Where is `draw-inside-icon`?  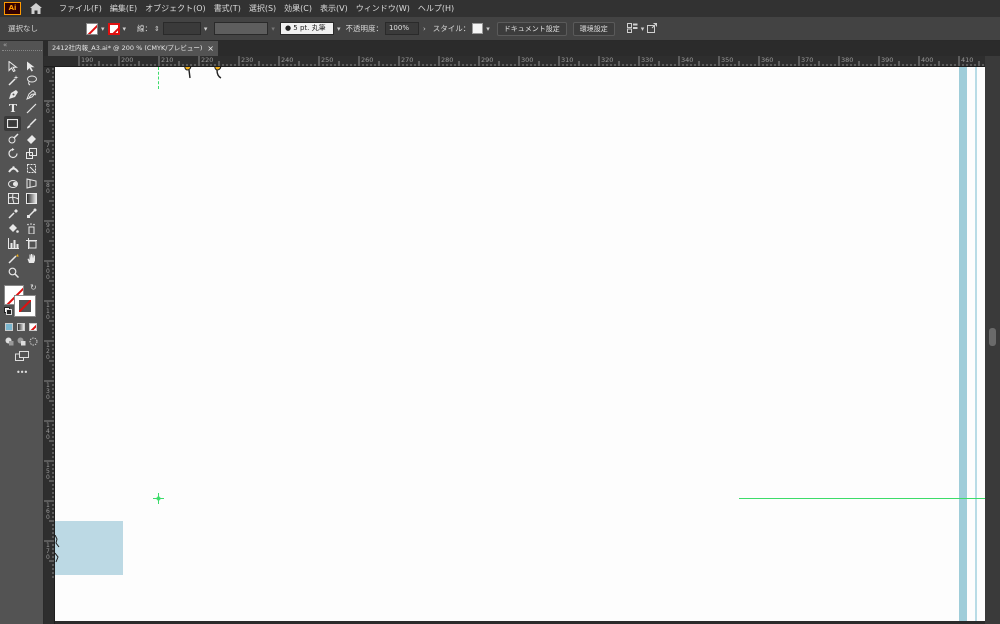 draw-inside-icon is located at coordinates (33, 342).